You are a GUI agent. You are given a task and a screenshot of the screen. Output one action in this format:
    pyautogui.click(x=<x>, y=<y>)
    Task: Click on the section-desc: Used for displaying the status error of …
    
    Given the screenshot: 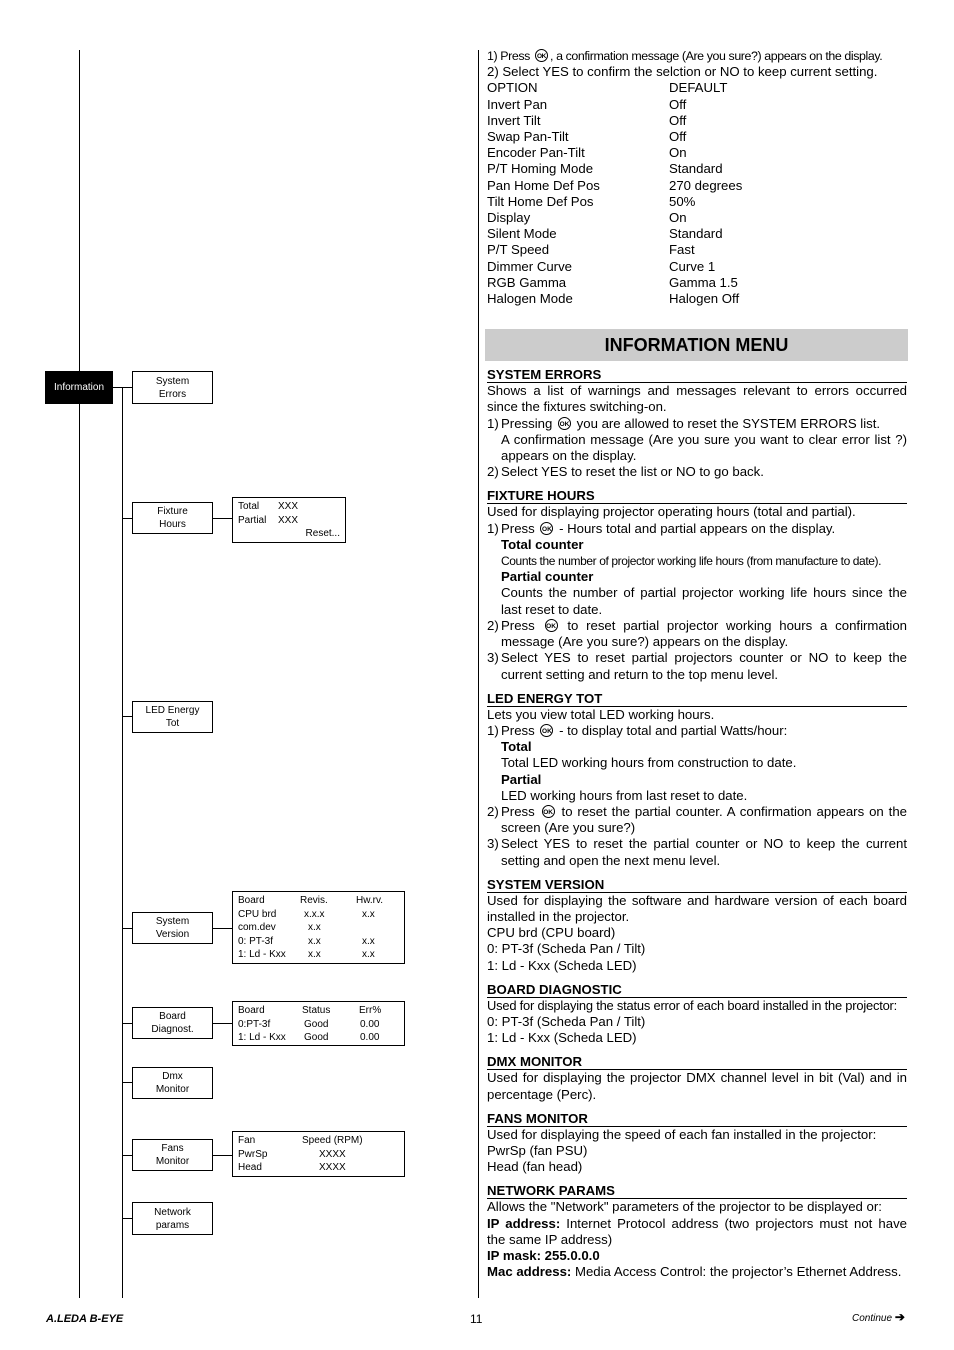 What is the action you would take?
    pyautogui.click(x=692, y=1005)
    